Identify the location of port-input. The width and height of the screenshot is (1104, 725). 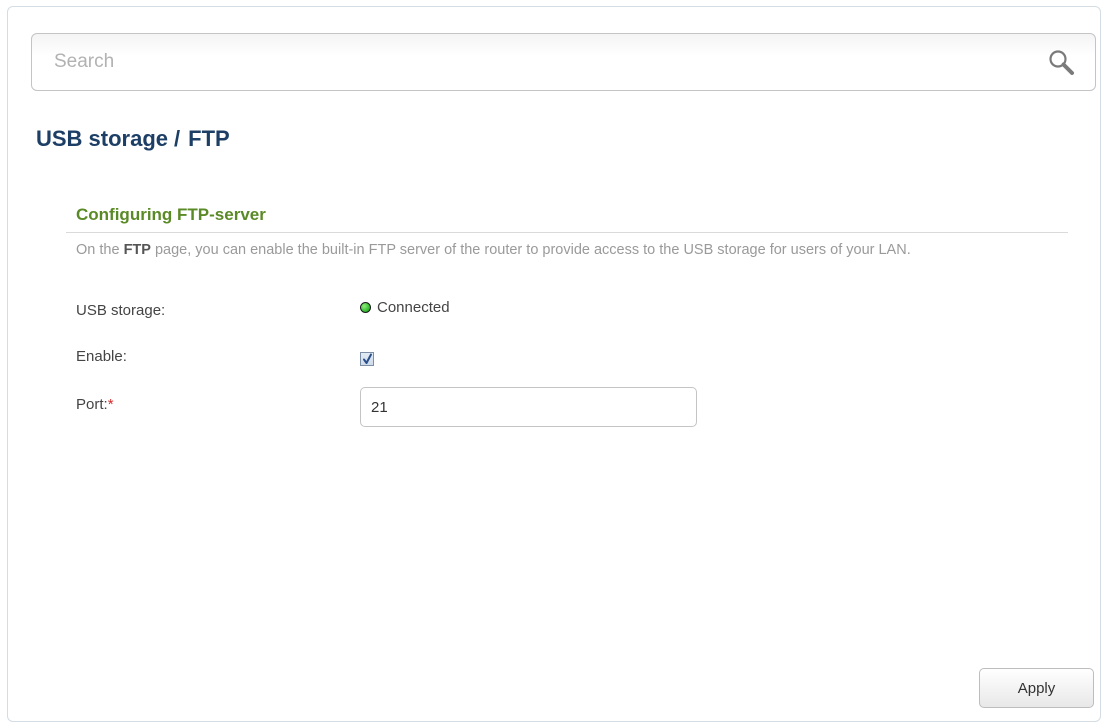
(528, 407).